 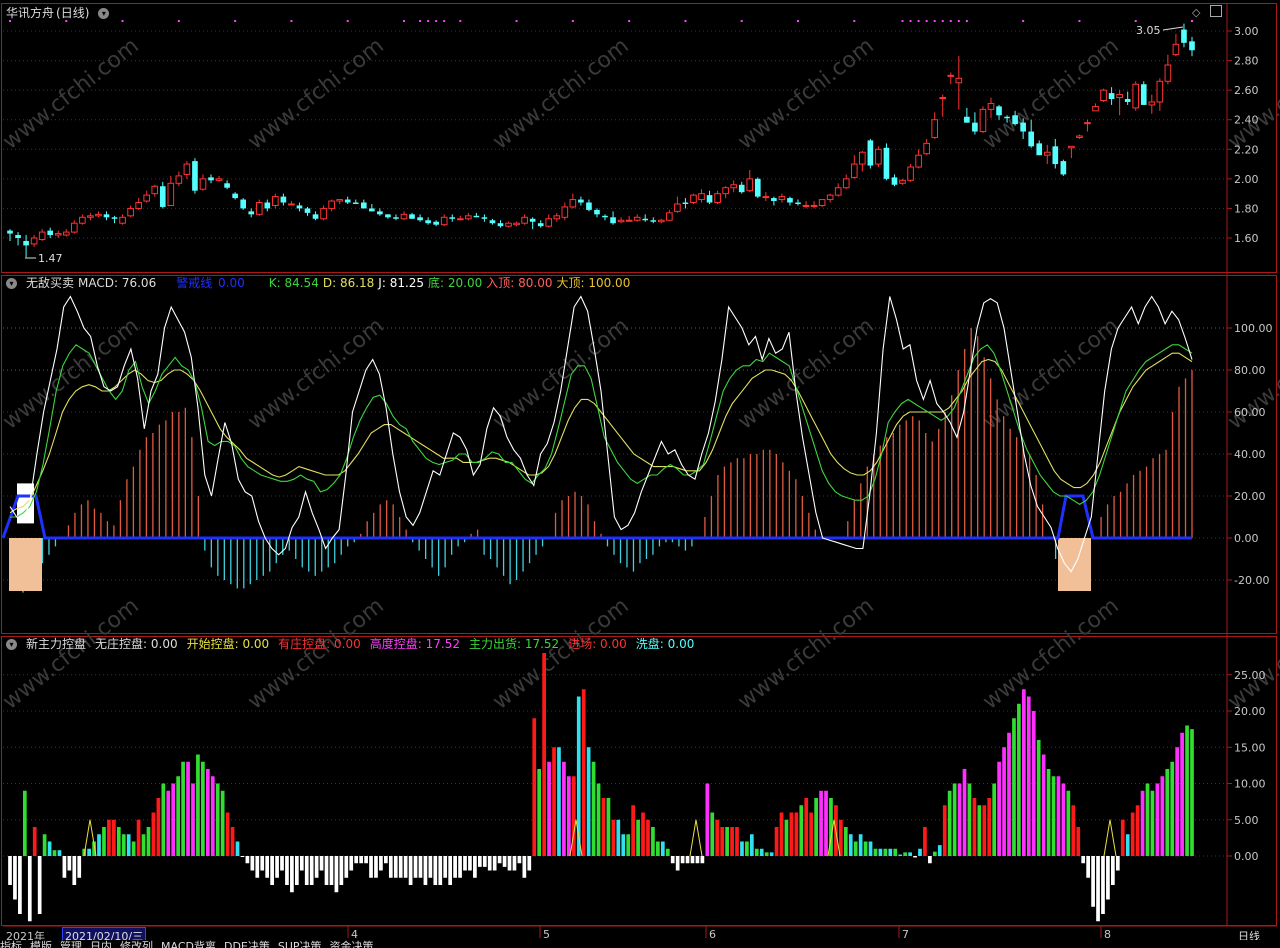 What do you see at coordinates (352, 944) in the screenshot?
I see `toolbar-item: 资金决策` at bounding box center [352, 944].